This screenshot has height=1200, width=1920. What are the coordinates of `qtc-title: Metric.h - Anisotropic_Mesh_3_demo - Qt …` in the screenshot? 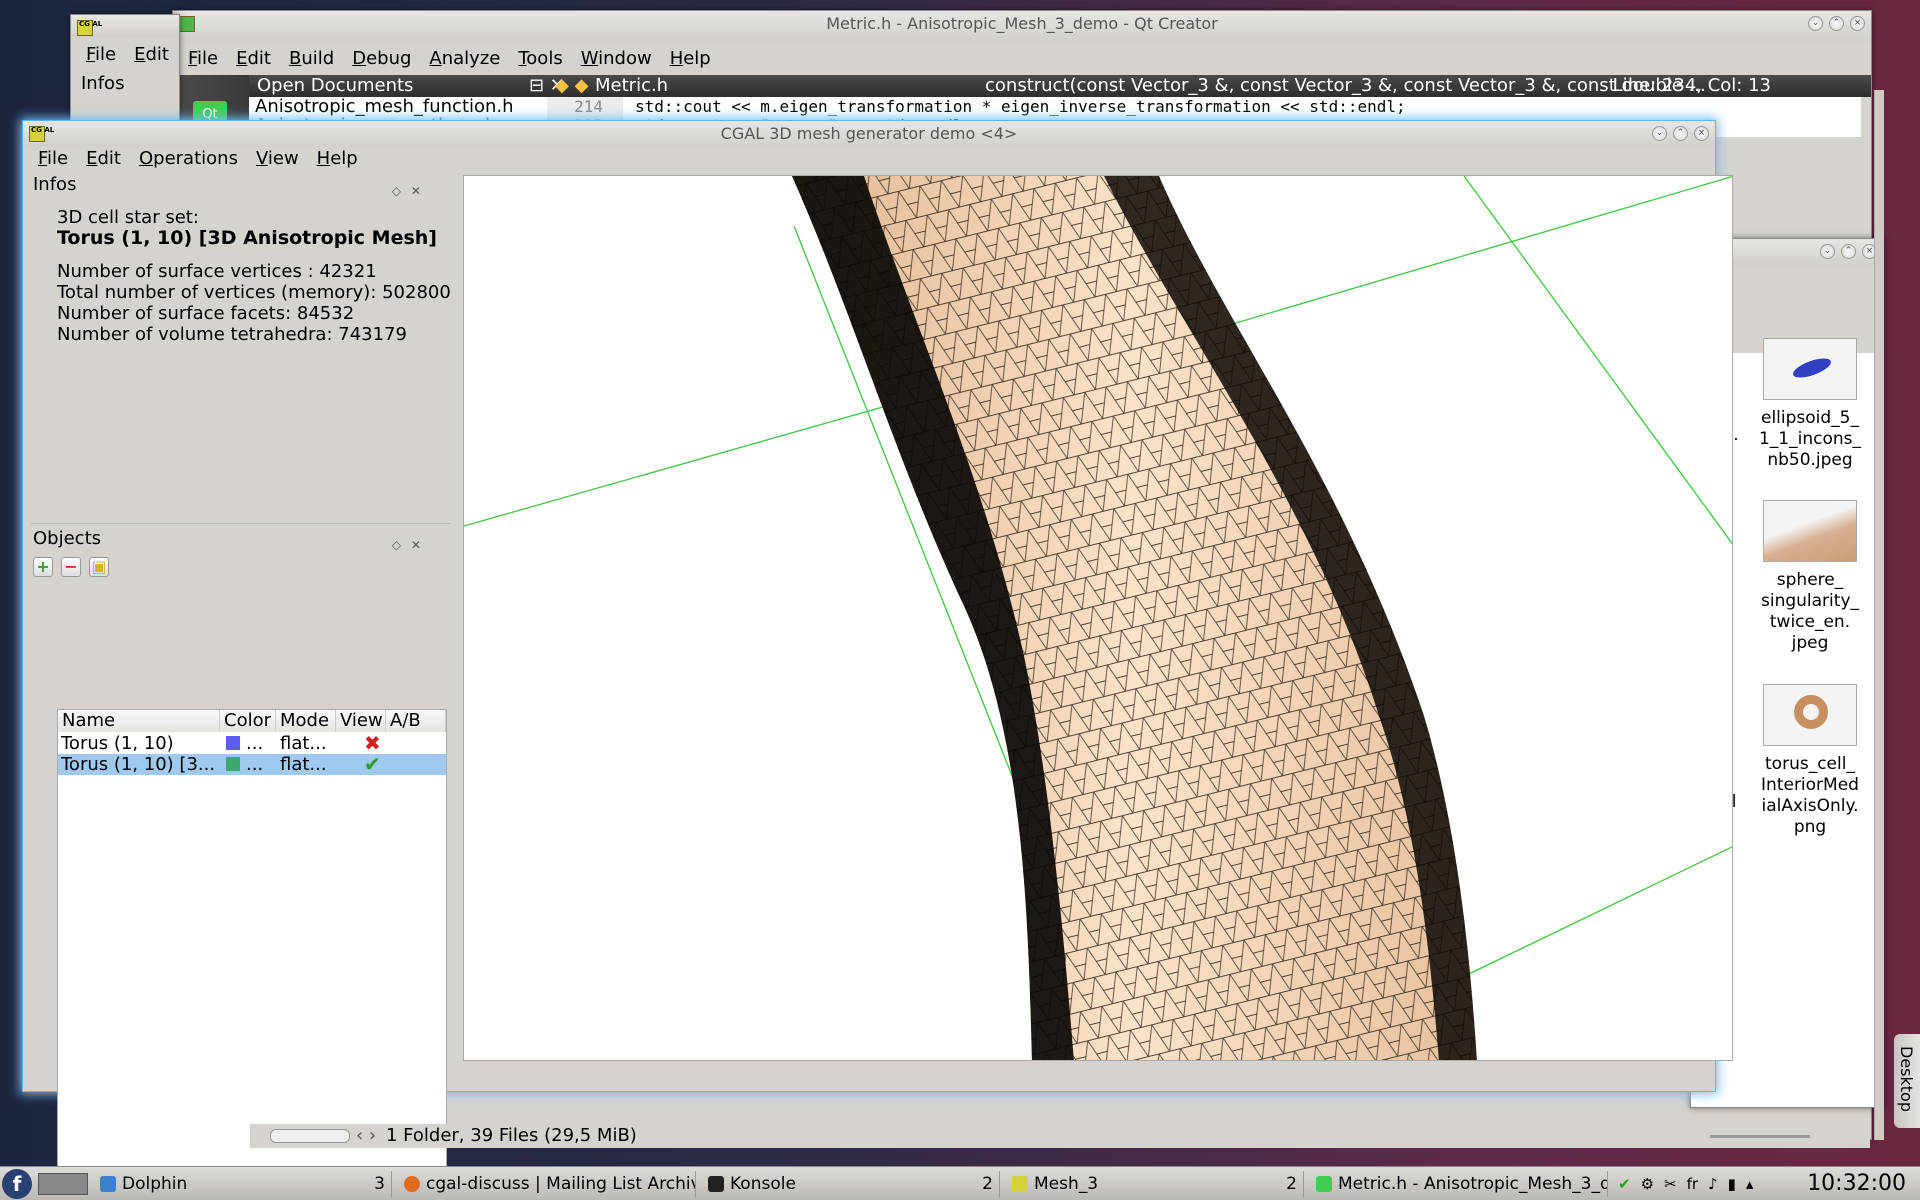 It's located at (1022, 23).